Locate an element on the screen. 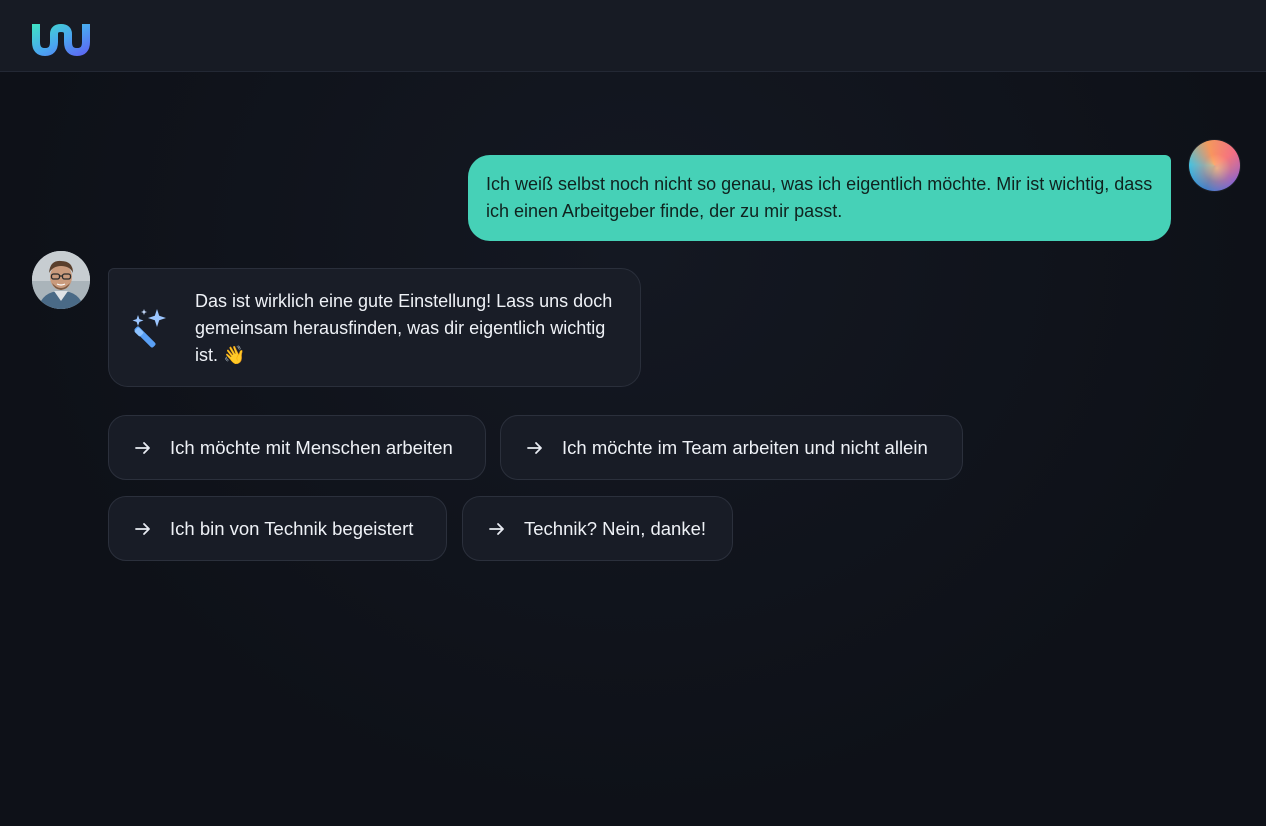 Image resolution: width=1266 pixels, height=826 pixels. suggestion-chip-technik: Ich bin von Technik begeistert is located at coordinates (277, 528).